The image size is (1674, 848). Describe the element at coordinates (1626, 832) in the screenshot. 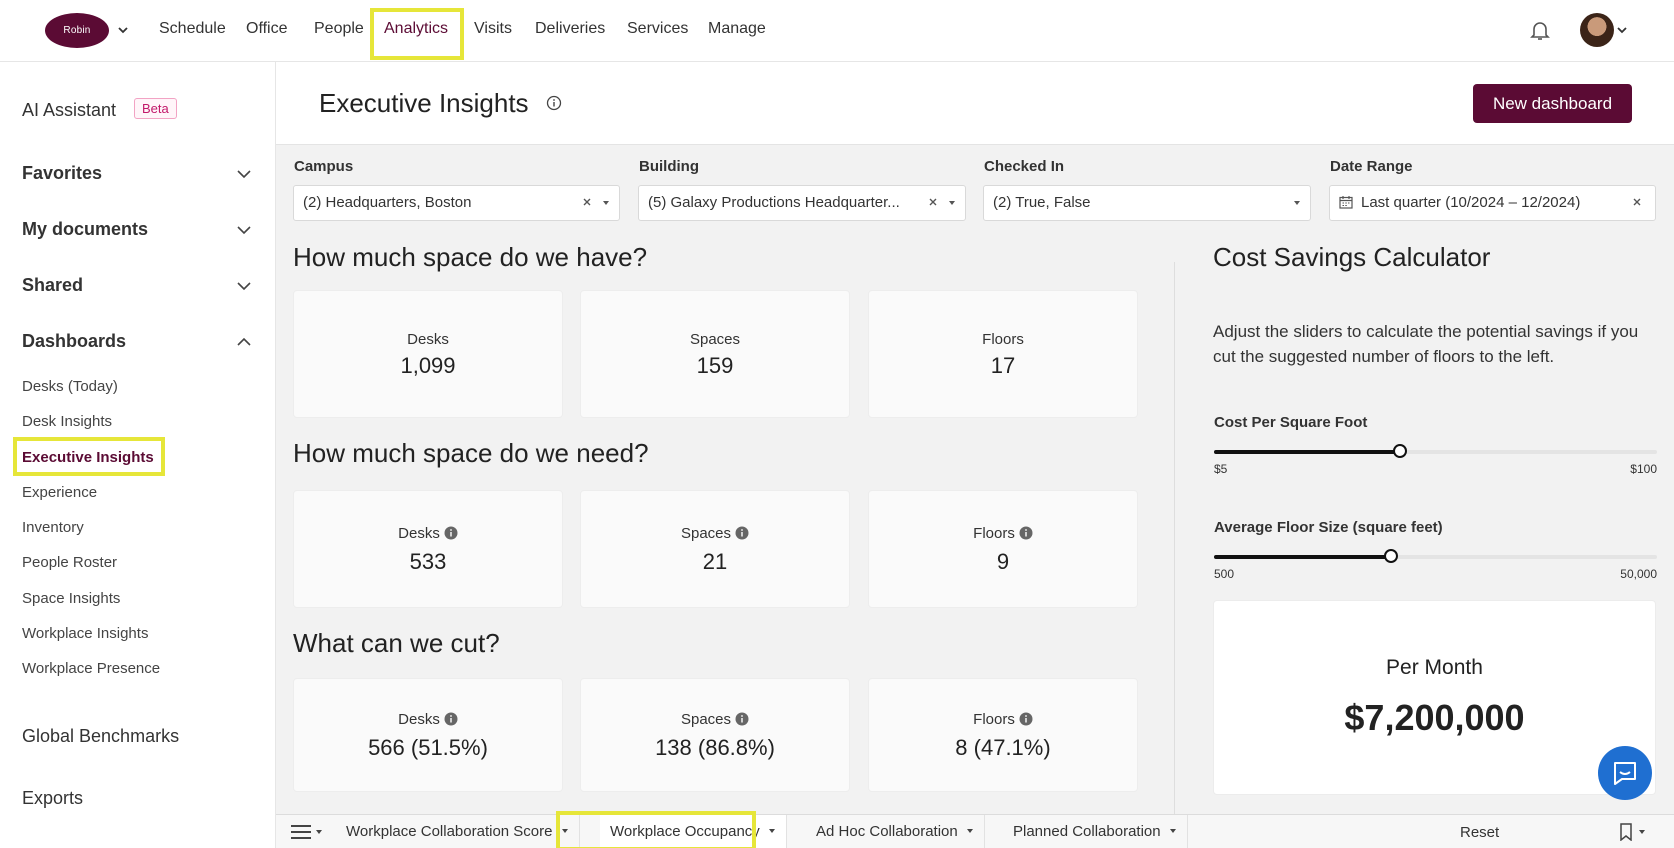

I see `bookmark-icon` at that location.